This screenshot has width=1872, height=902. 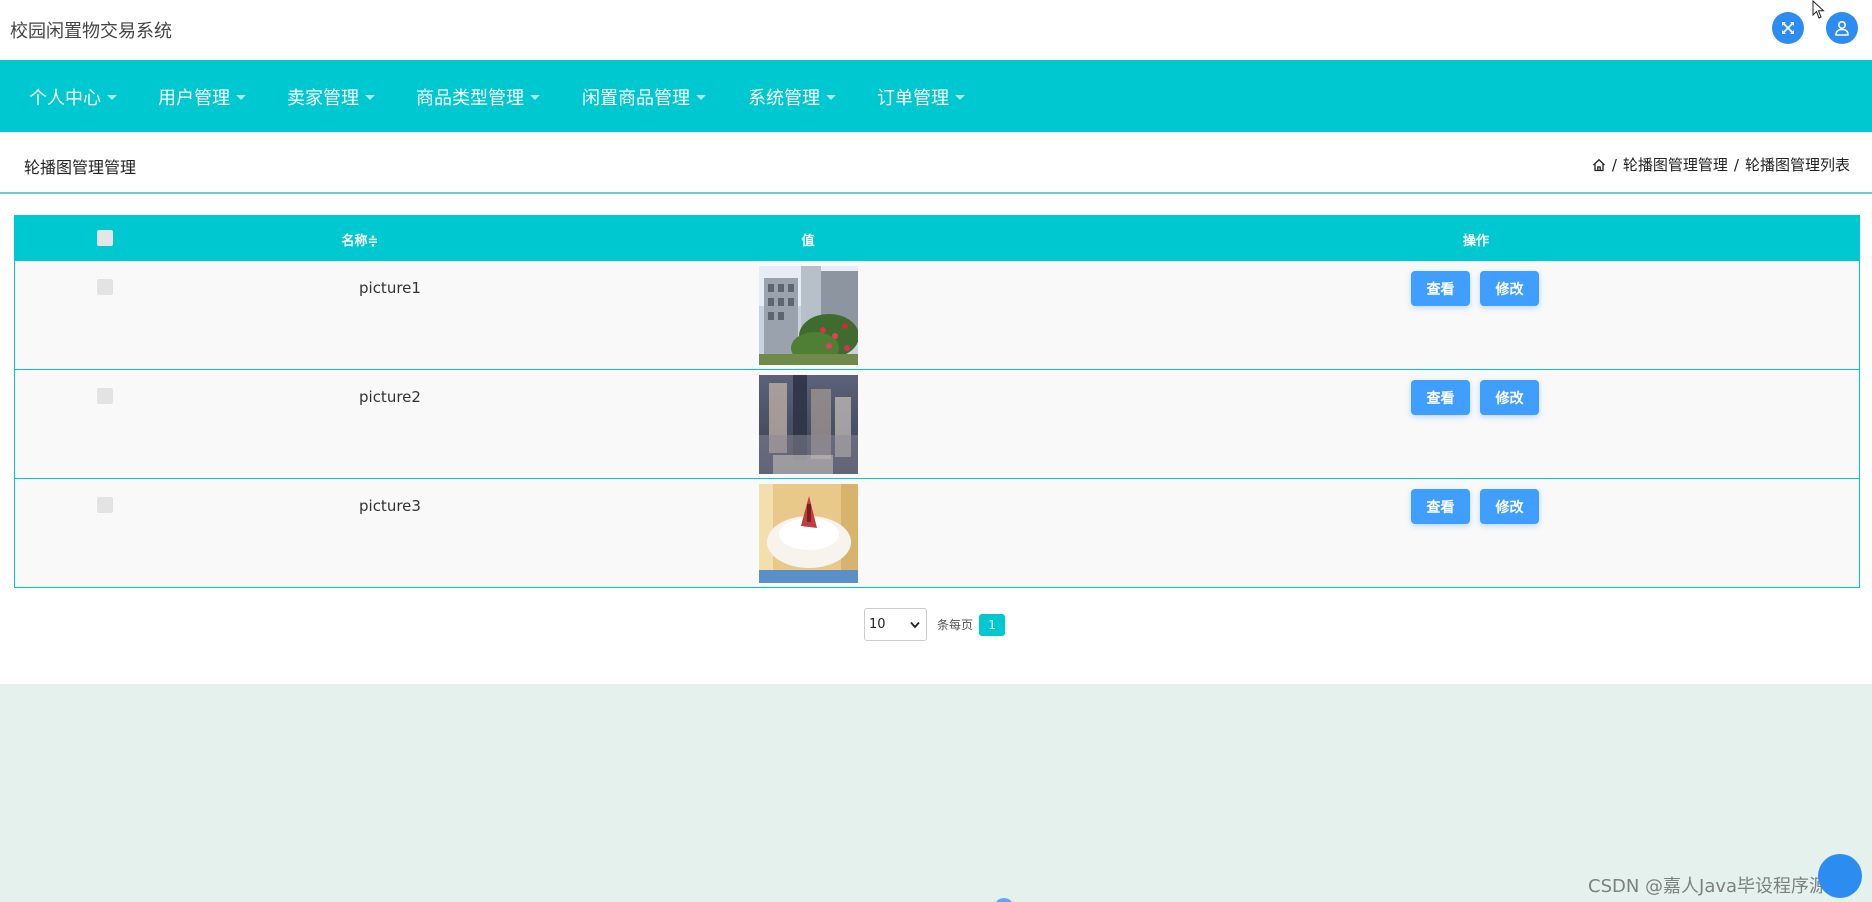 I want to click on column-header-label: 名称, so click(x=354, y=241).